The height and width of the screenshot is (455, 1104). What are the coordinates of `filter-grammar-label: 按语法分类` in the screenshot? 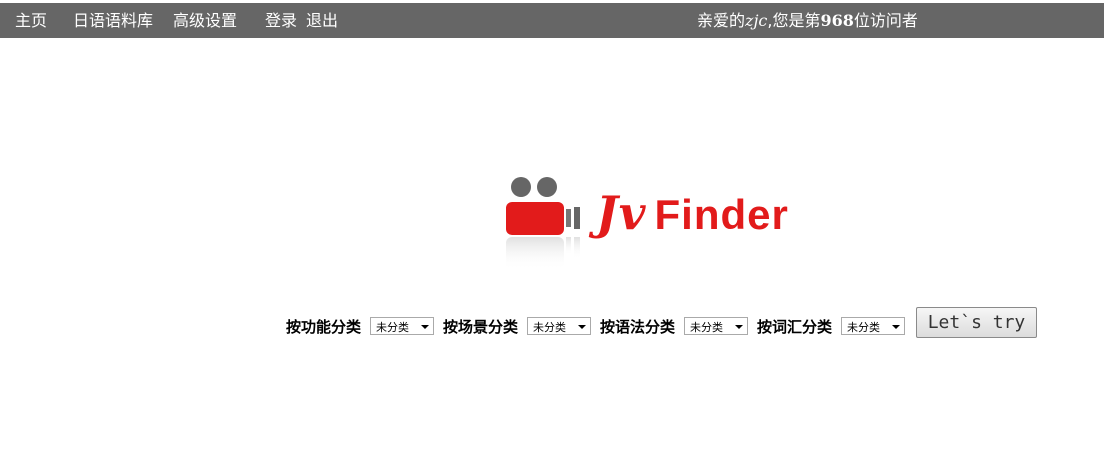 It's located at (638, 327).